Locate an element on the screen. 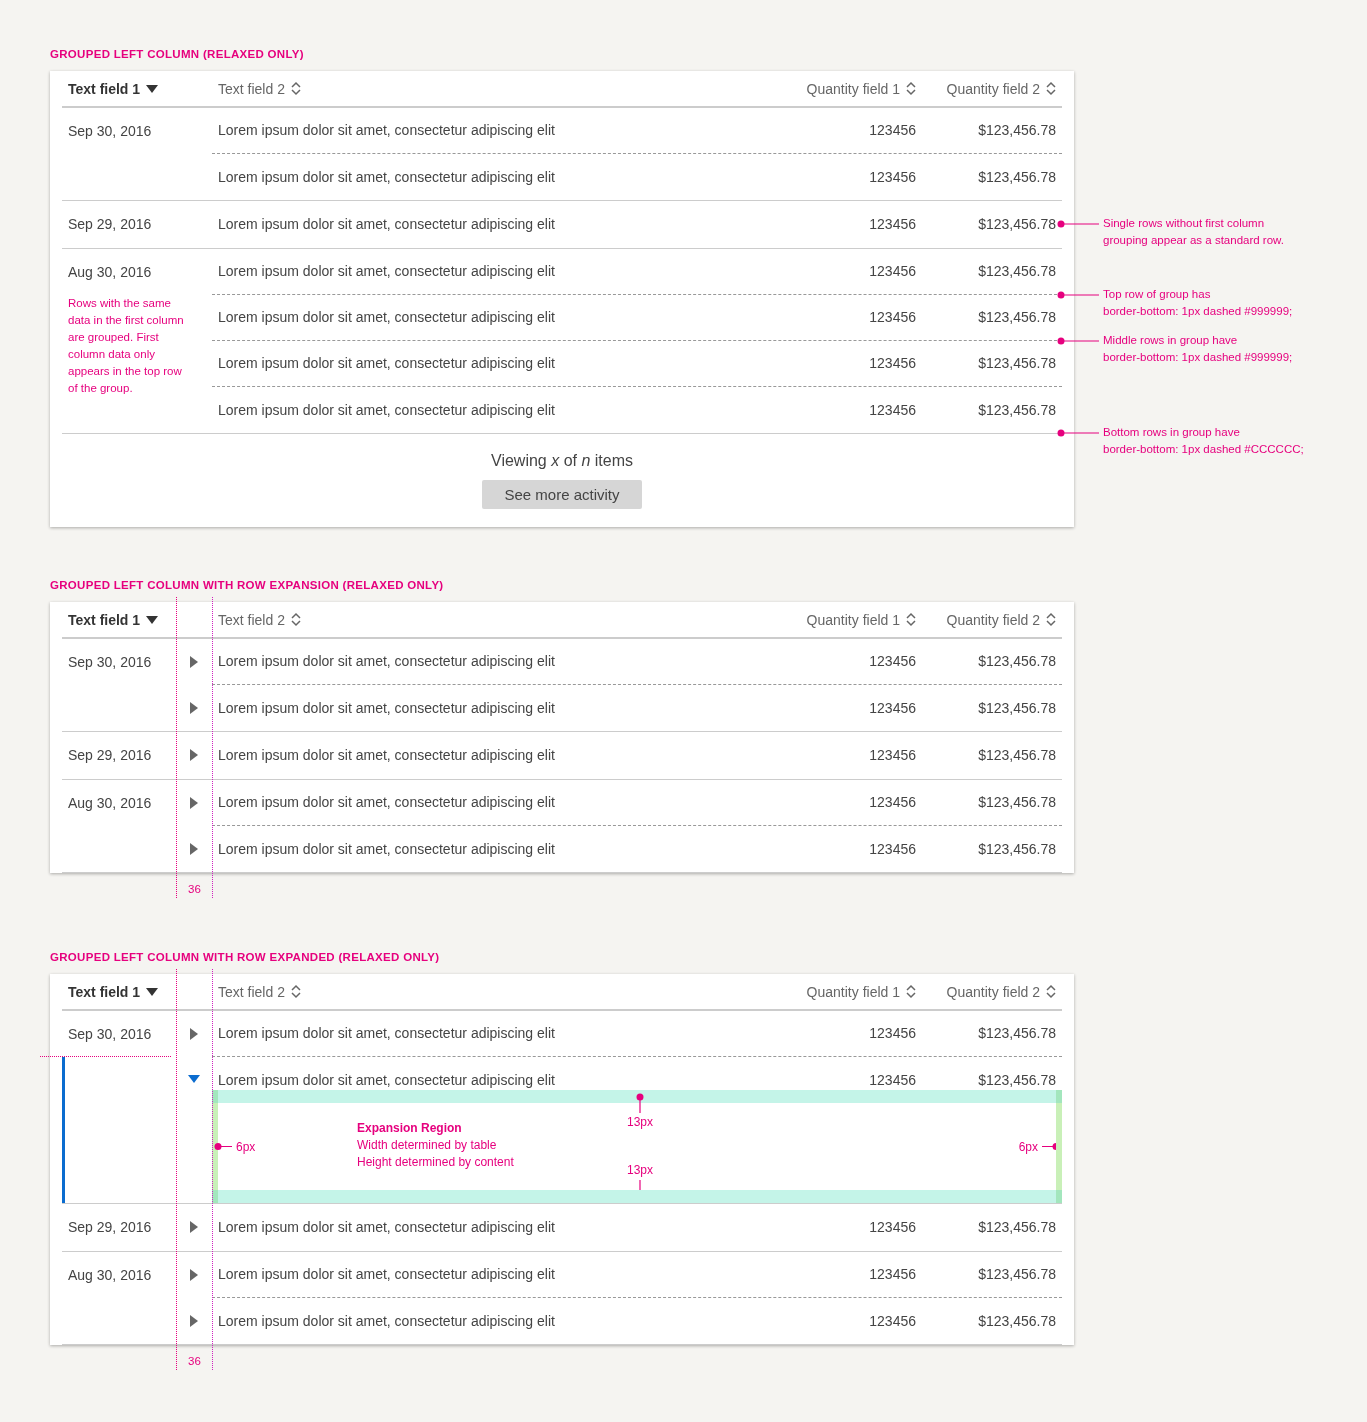 The height and width of the screenshot is (1422, 1367). padding-label: 6px is located at coordinates (1028, 1146).